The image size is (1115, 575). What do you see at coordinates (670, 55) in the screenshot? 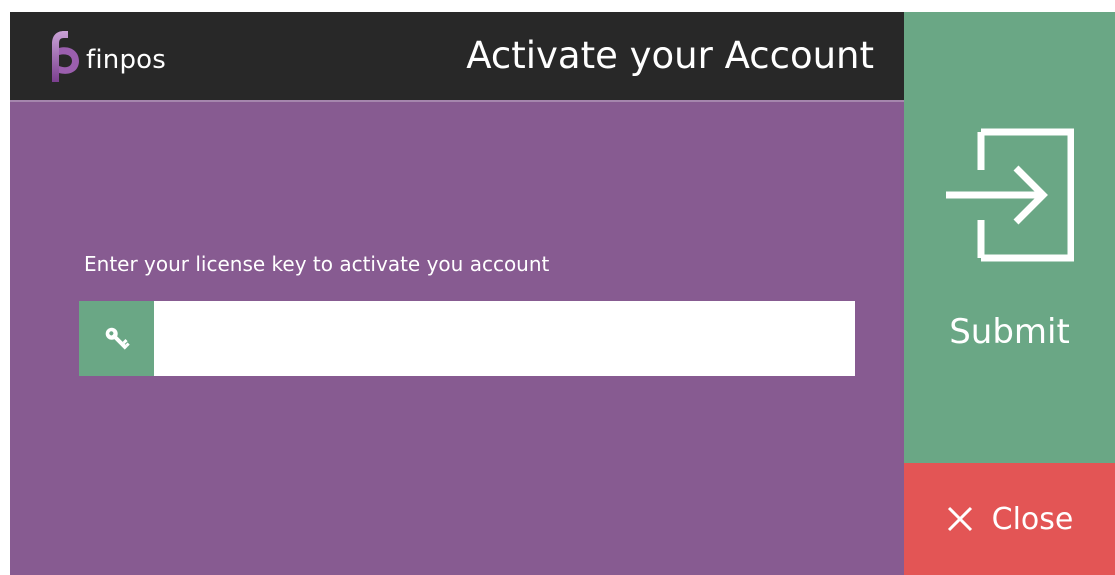
I see `page-title: Activate your Account` at bounding box center [670, 55].